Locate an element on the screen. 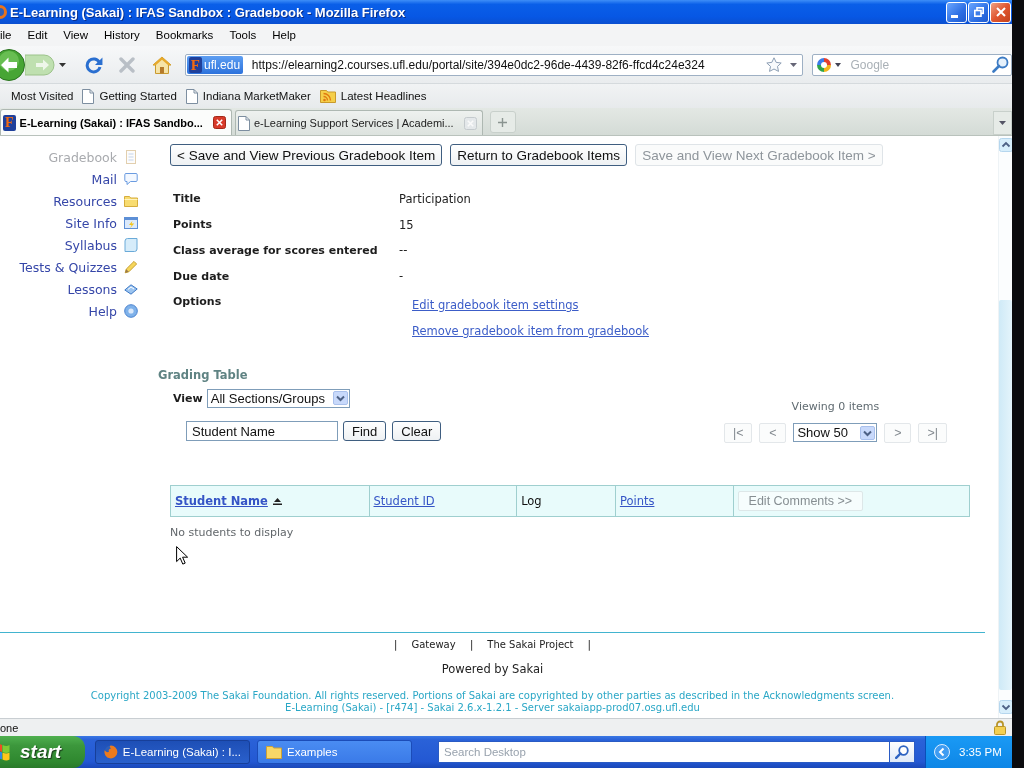 The height and width of the screenshot is (768, 1024). minimize-button is located at coordinates (956, 12).